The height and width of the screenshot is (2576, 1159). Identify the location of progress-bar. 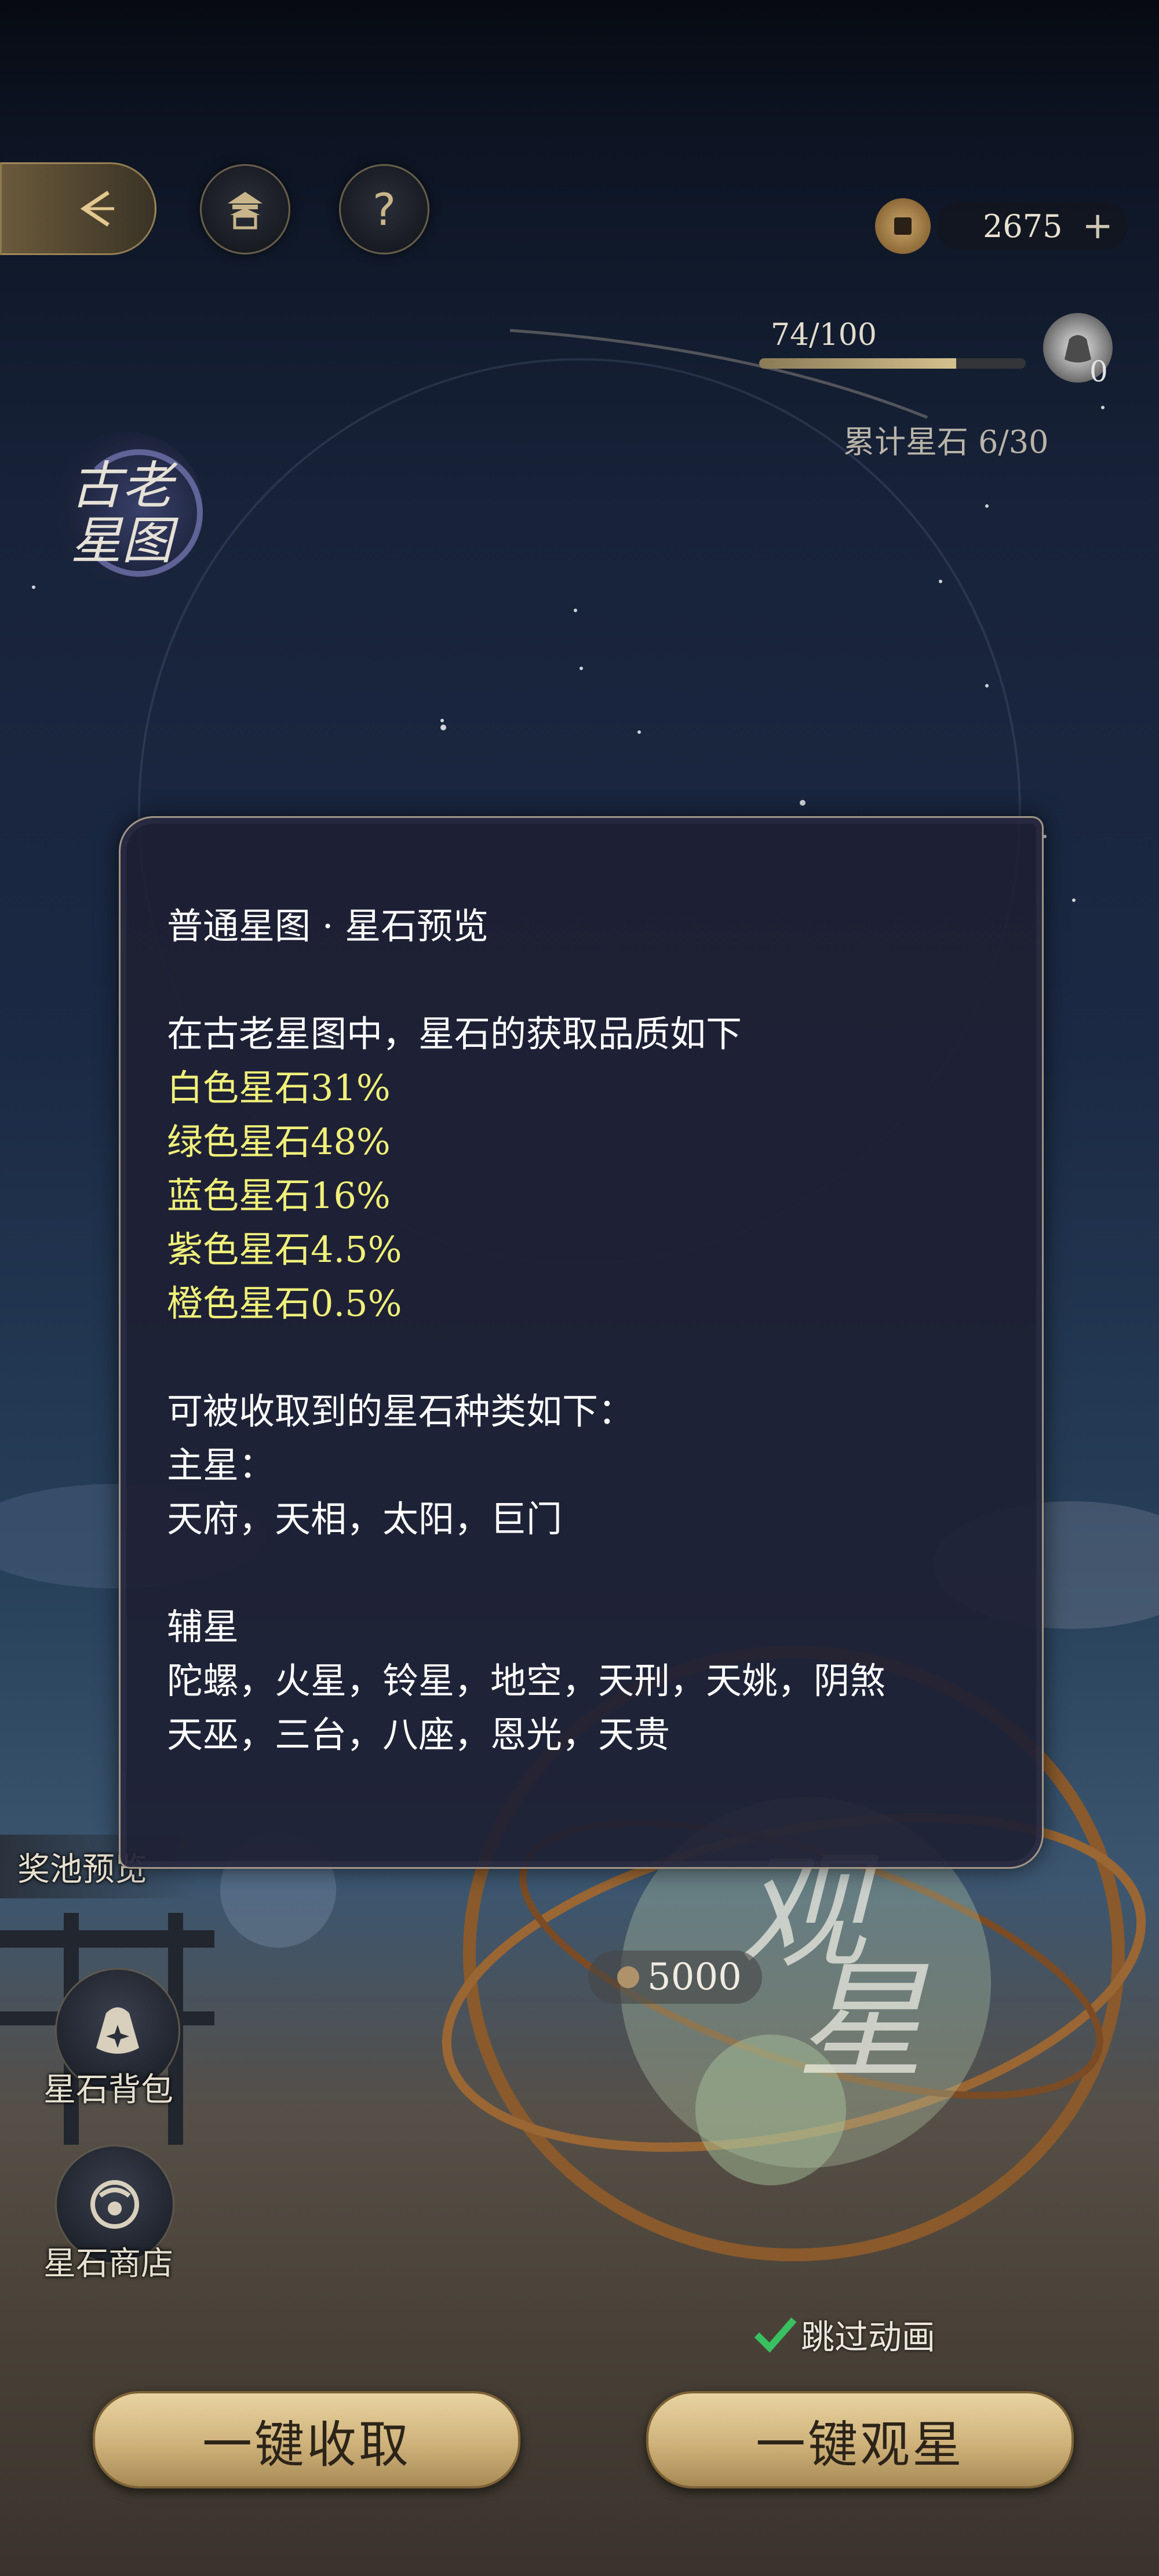
(893, 363).